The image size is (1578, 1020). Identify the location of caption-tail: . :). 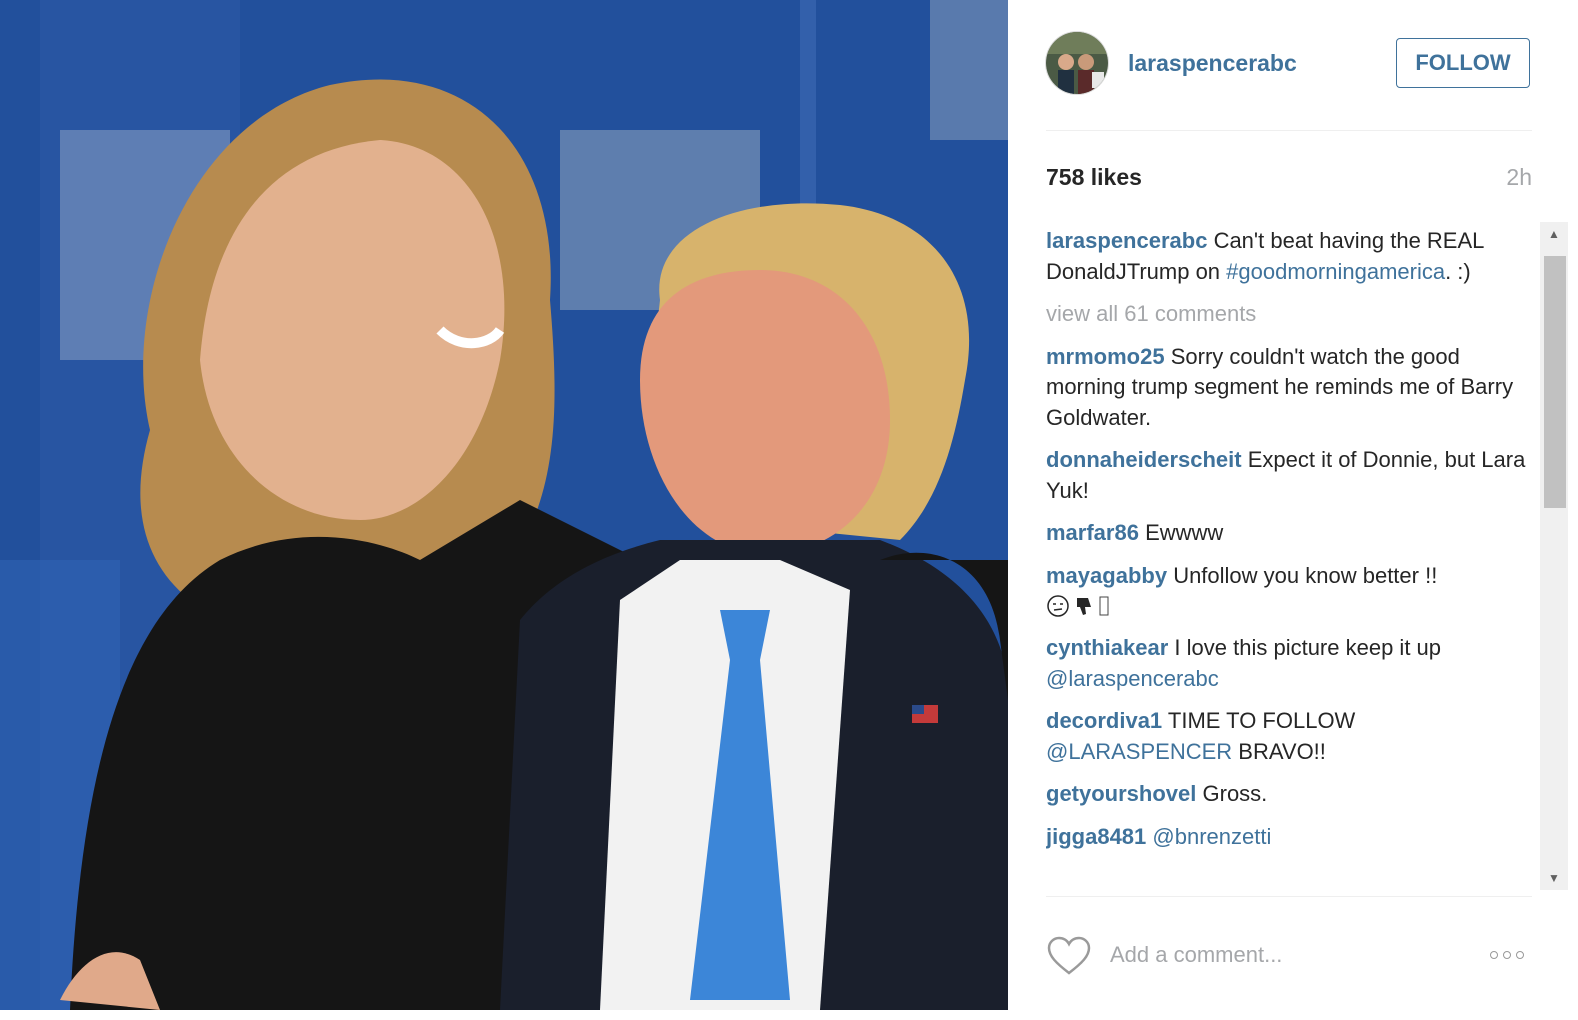
(1458, 271).